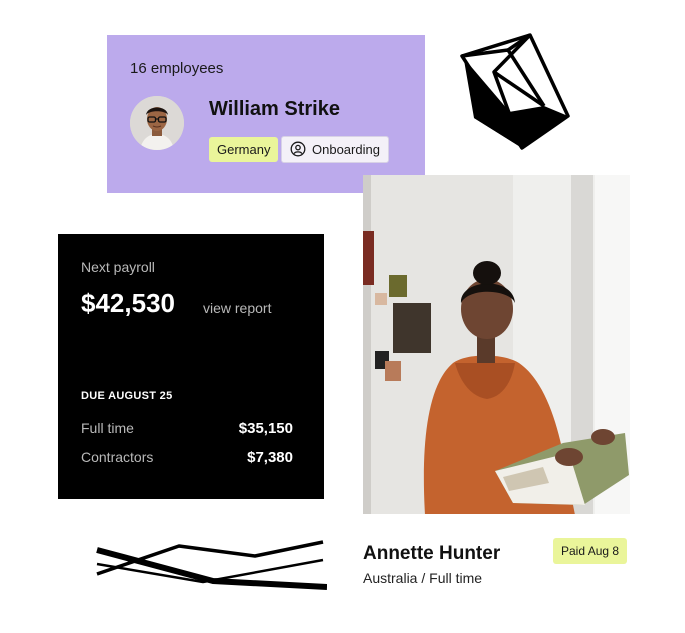 The image size is (685, 633). I want to click on paid-status-badge: Paid Aug 8, so click(590, 551).